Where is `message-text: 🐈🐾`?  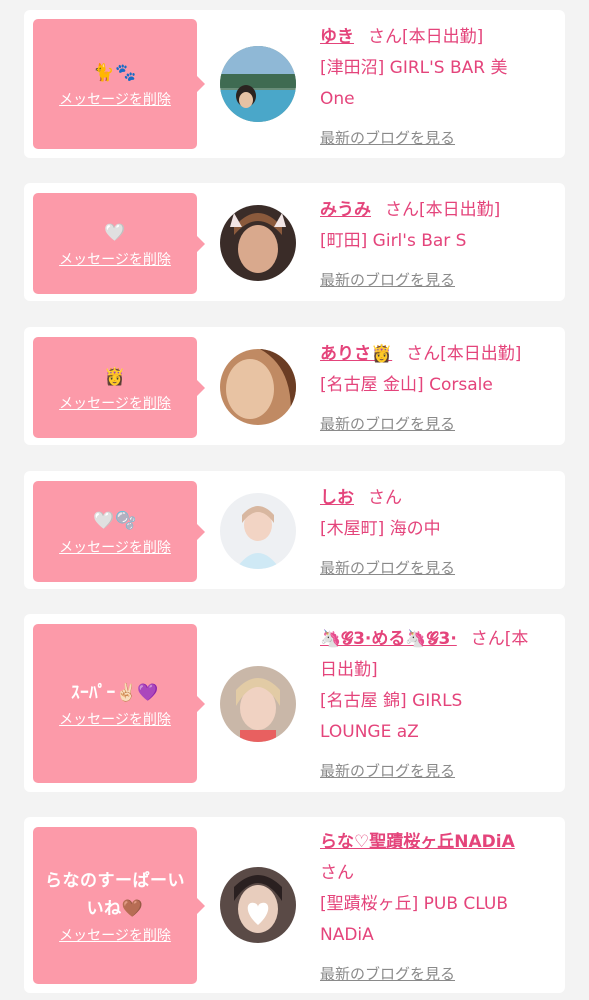
message-text: 🐈🐾 is located at coordinates (115, 73).